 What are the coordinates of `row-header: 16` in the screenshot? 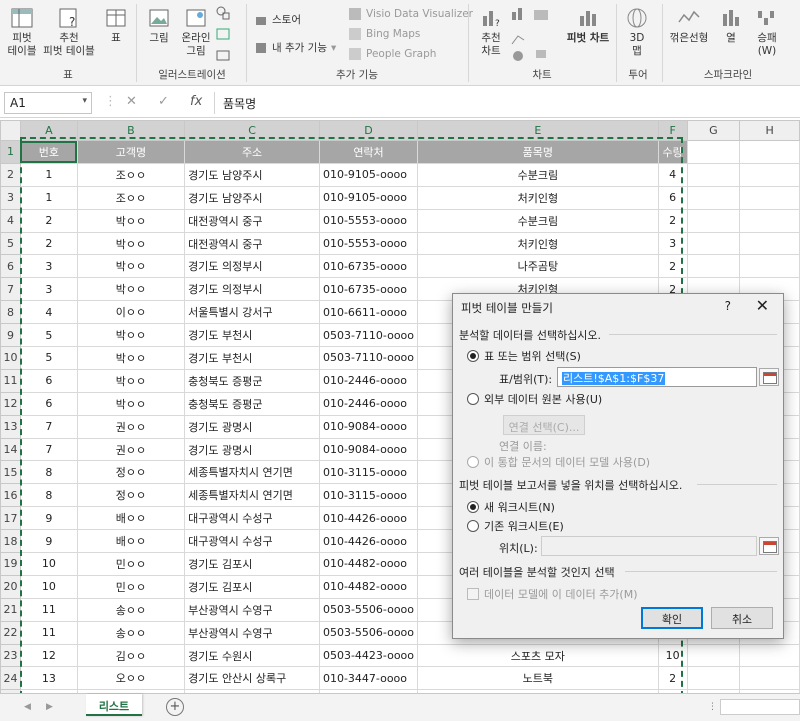 It's located at (10, 495).